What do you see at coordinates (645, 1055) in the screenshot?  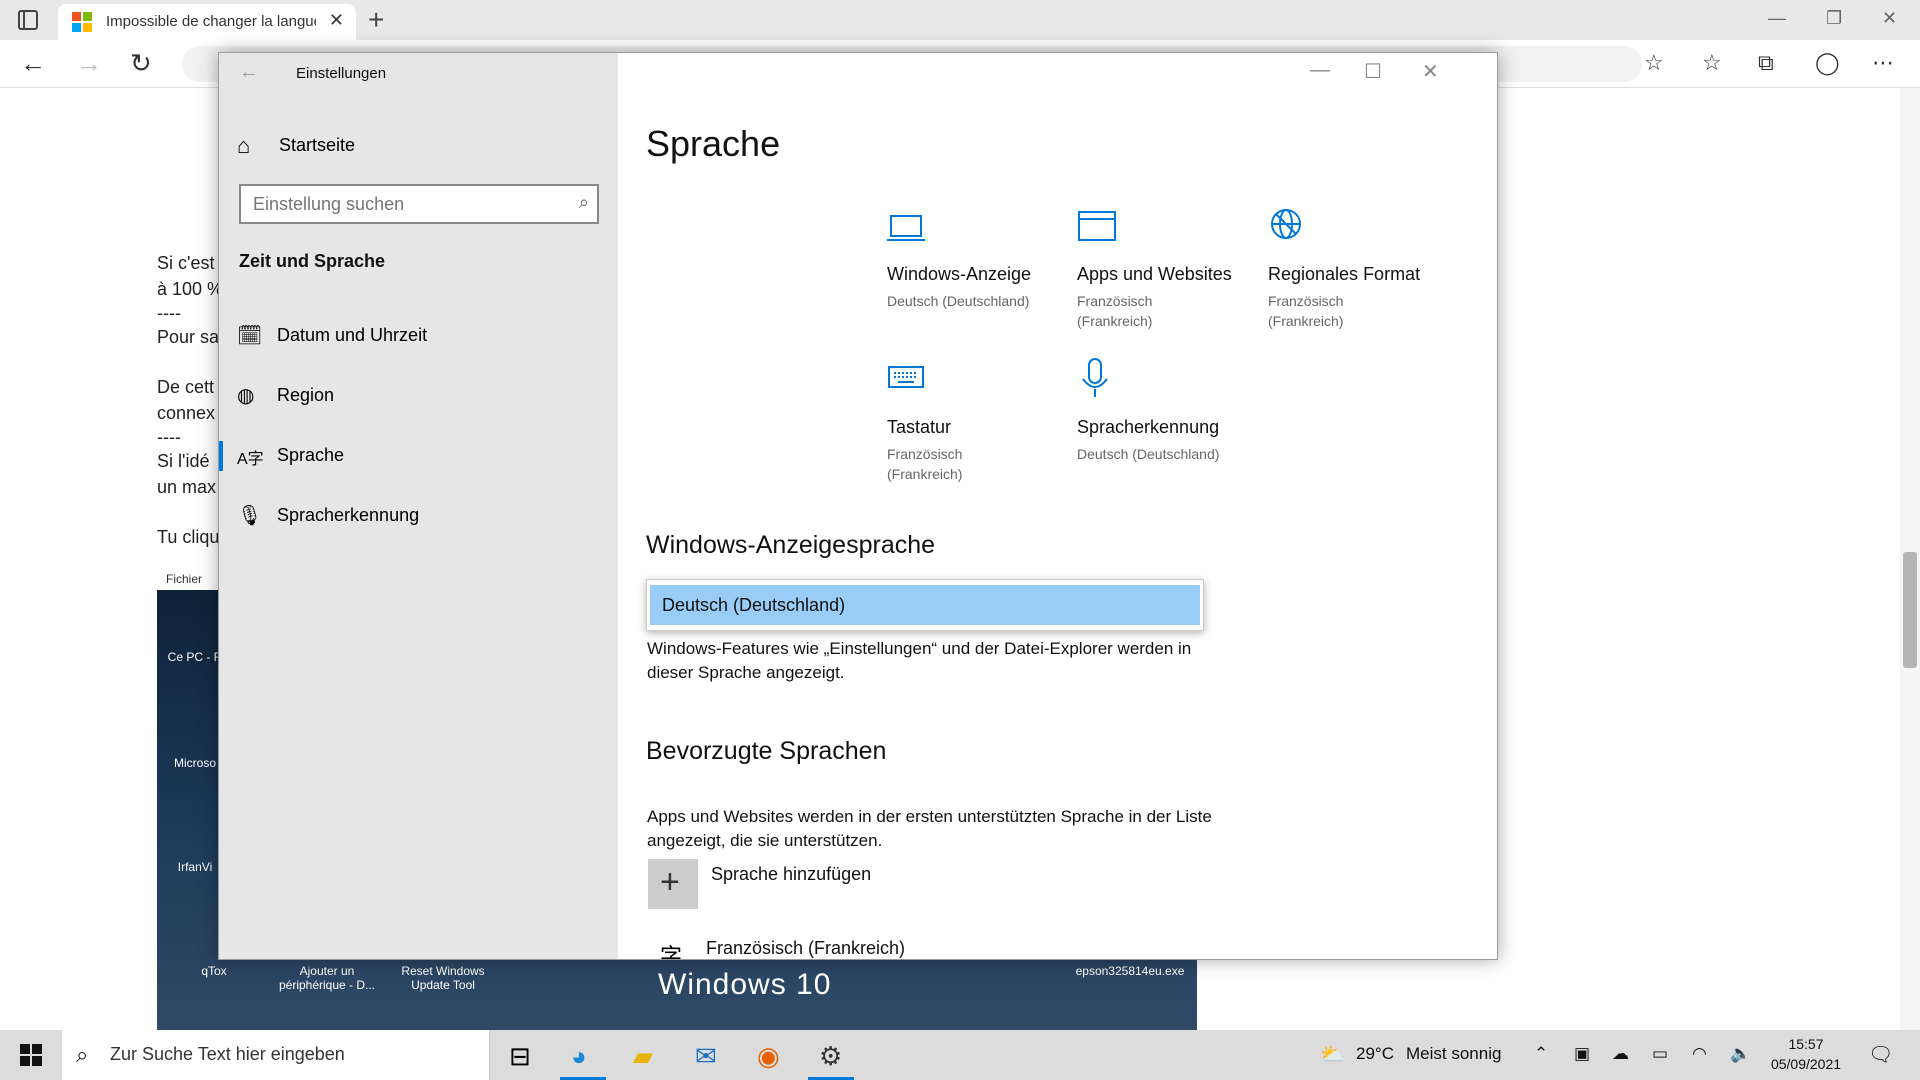 I see `file-explorer-icon: ▰` at bounding box center [645, 1055].